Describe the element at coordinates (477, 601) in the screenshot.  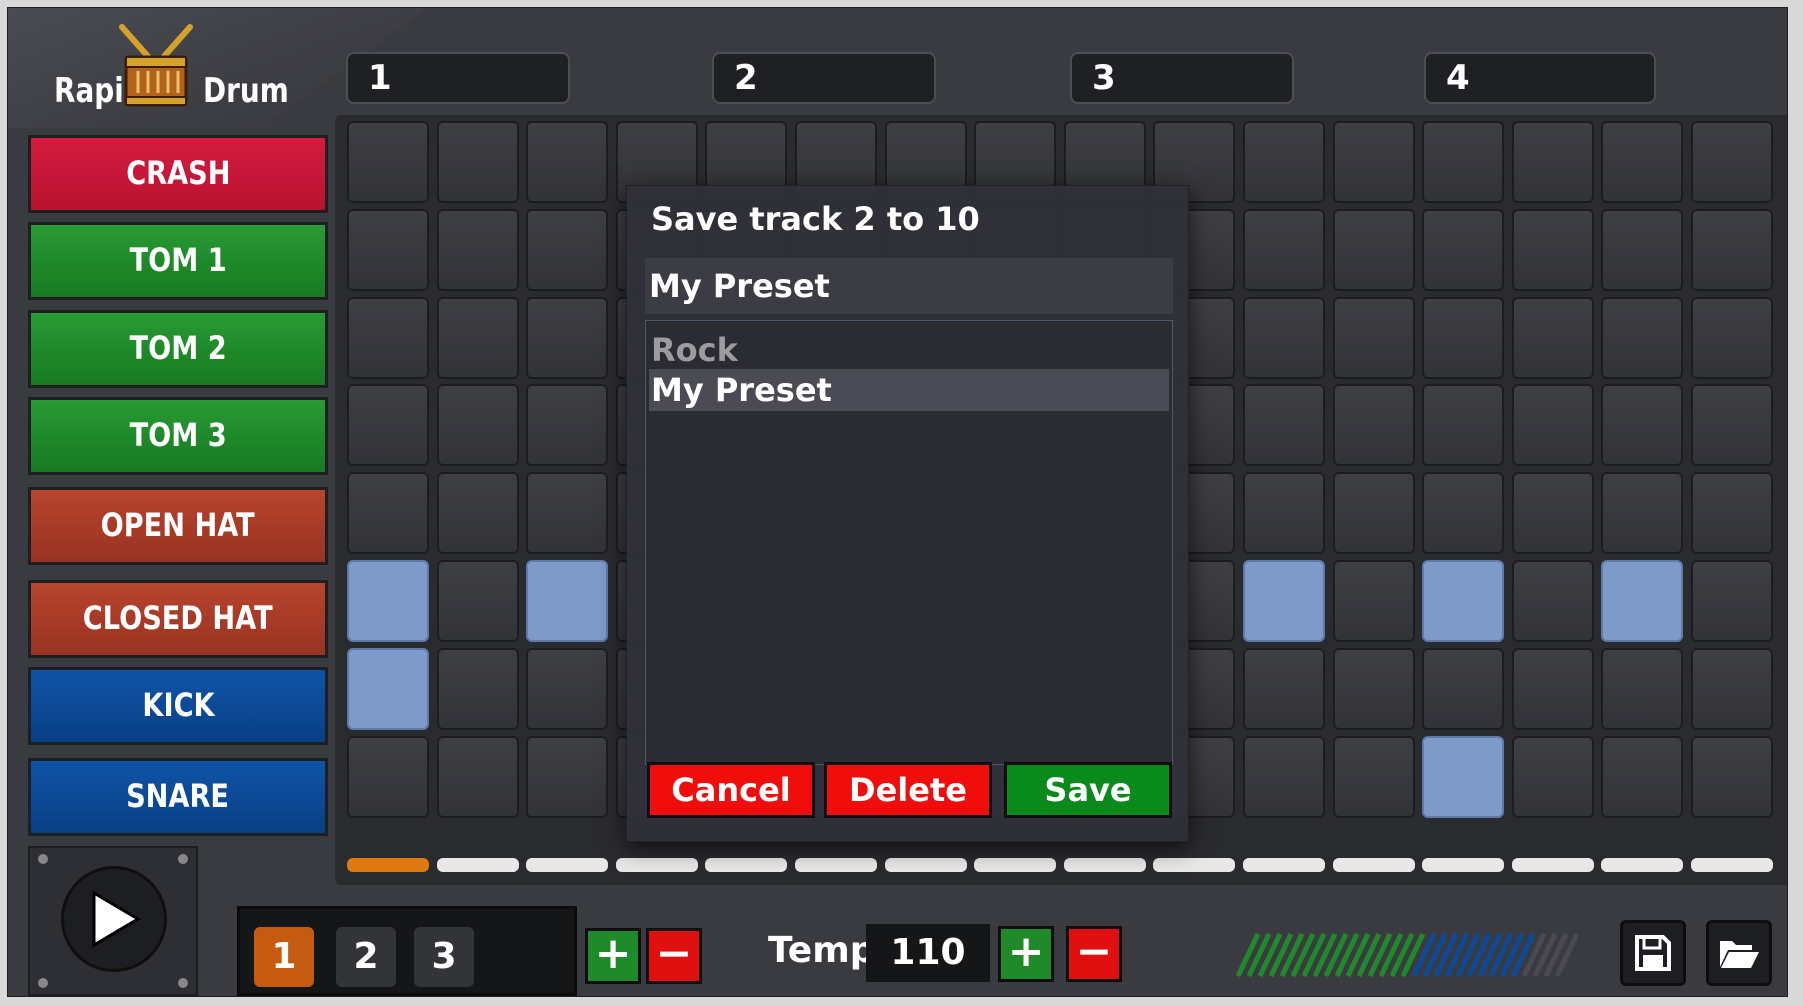
I see `step-pad-r6-s2` at that location.